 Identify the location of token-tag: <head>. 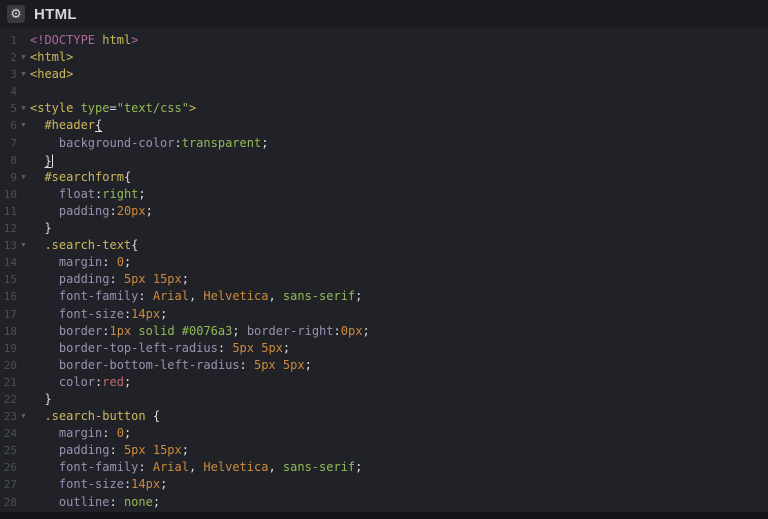
(52, 74).